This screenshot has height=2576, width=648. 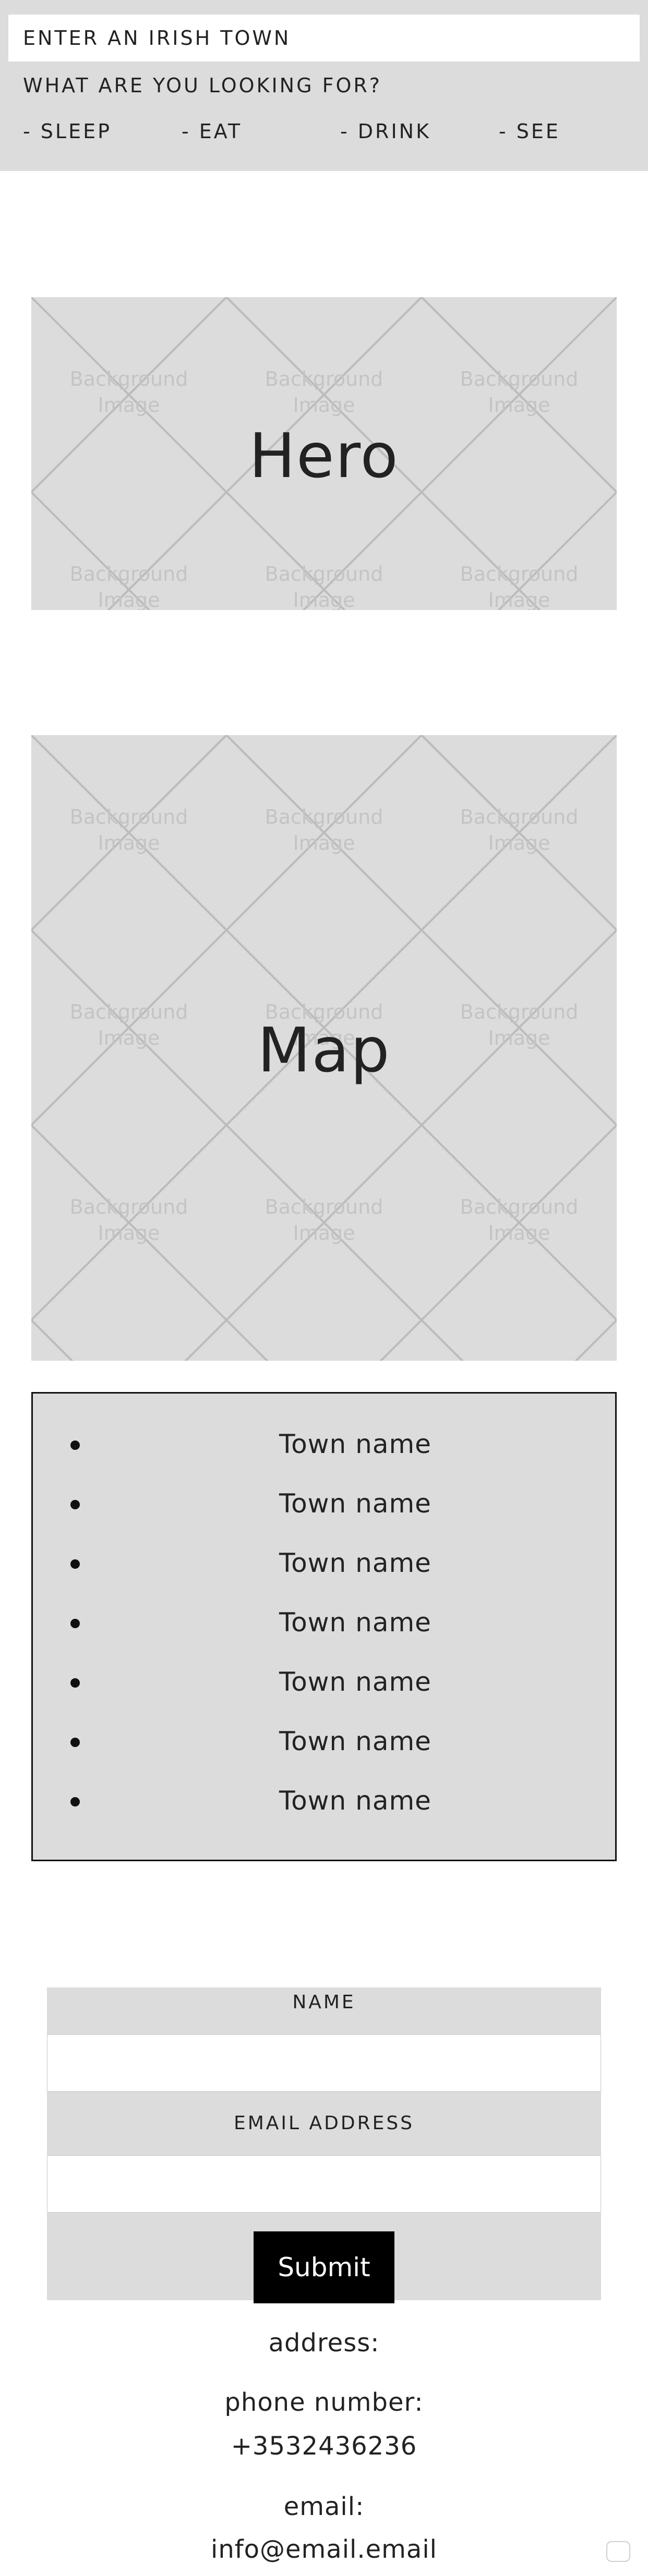 What do you see at coordinates (324, 2549) in the screenshot?
I see `email-value: info@email.email` at bounding box center [324, 2549].